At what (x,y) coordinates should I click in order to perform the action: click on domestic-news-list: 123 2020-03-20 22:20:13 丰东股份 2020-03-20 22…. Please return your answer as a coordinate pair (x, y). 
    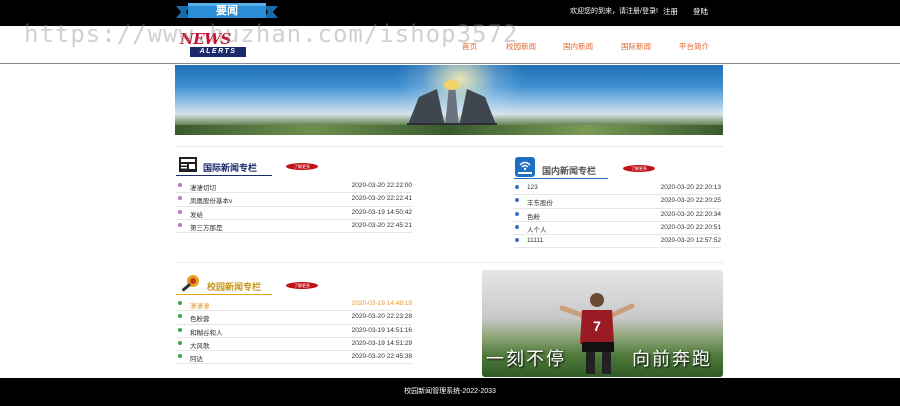
    Looking at the image, I should click on (617, 215).